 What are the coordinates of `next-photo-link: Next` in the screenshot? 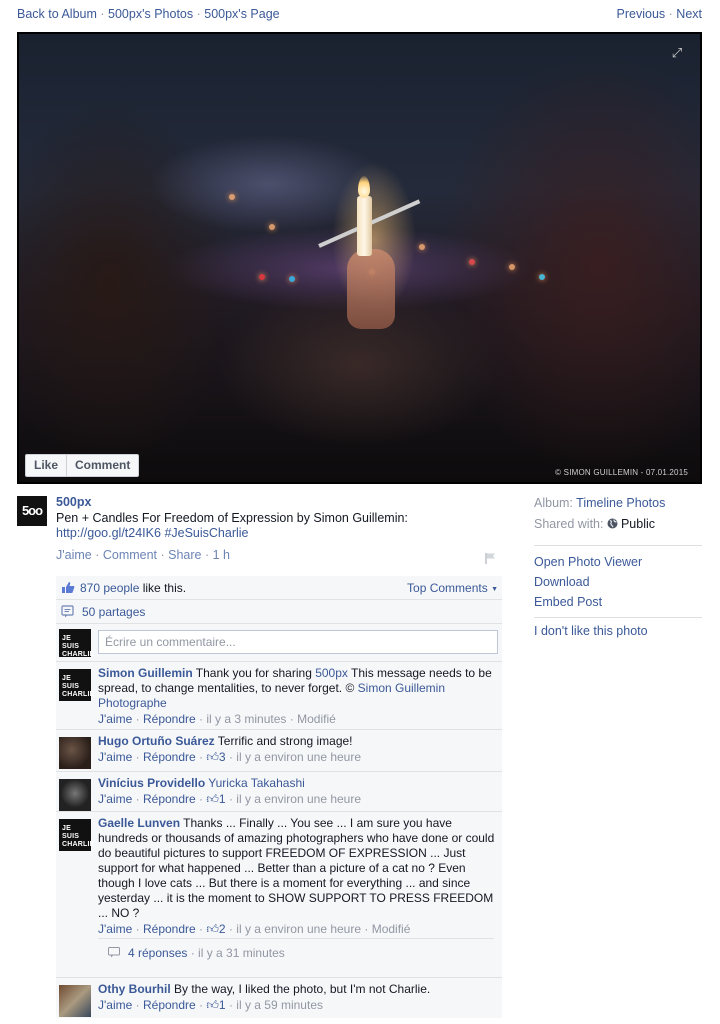 It's located at (689, 14).